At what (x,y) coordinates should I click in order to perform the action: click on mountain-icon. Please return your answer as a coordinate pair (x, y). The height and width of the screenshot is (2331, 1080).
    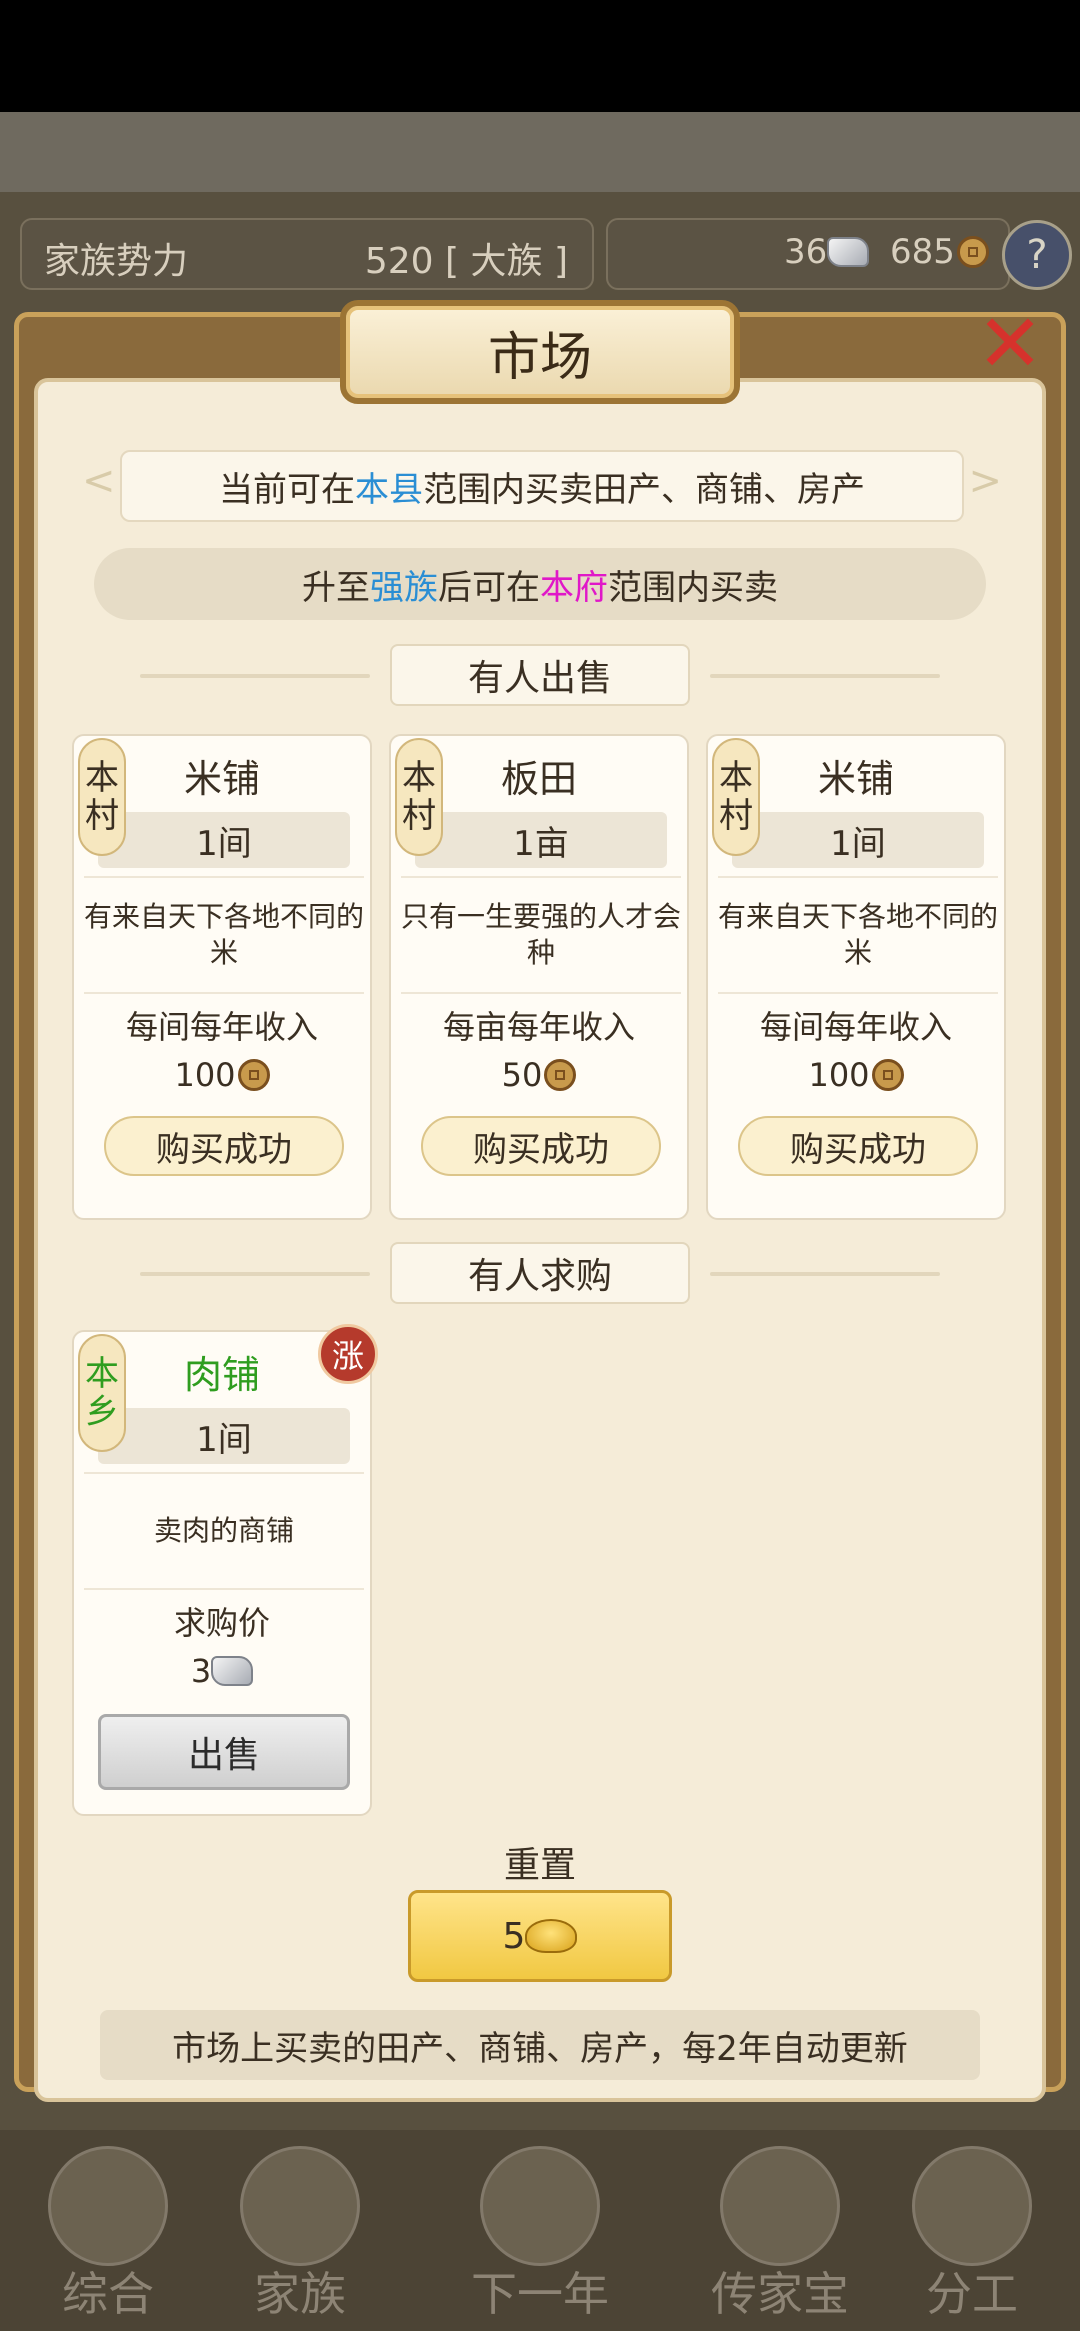
    Looking at the image, I should click on (540, 2206).